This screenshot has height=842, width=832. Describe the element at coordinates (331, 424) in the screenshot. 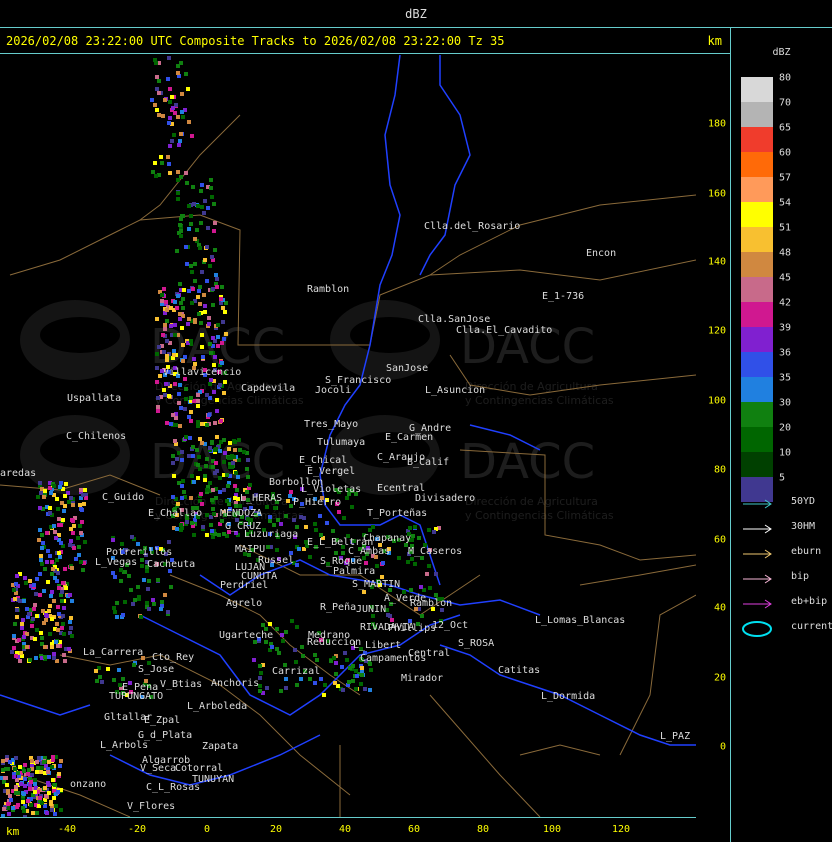

I see `place-label: Tres_Mayo` at that location.